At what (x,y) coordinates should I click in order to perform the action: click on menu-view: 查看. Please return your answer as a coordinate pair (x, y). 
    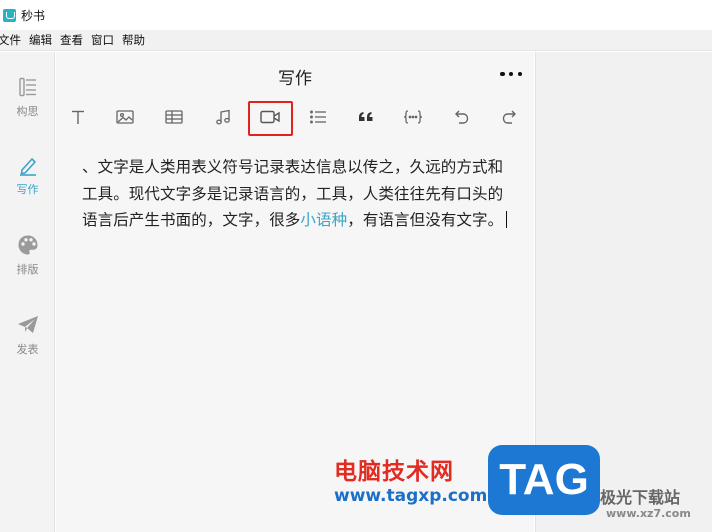
    Looking at the image, I should click on (71, 40).